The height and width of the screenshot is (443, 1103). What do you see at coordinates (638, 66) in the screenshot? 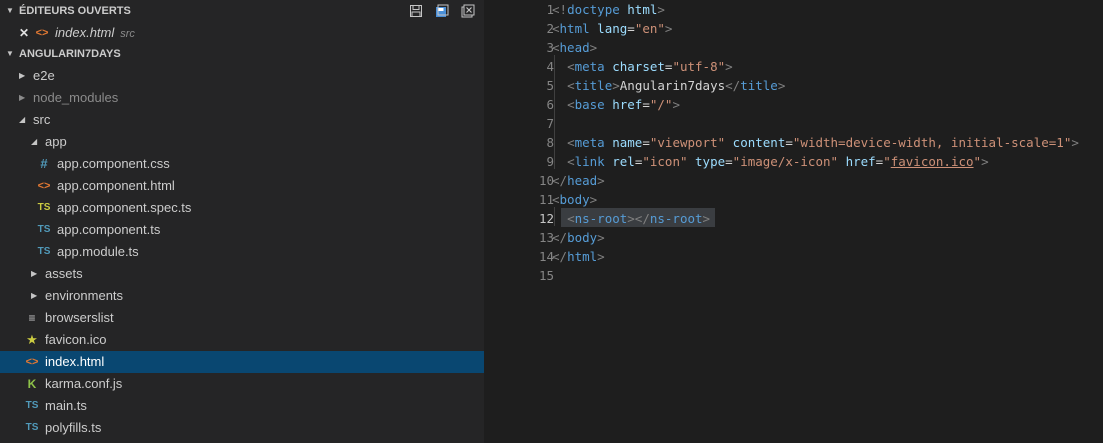
I see `code-token: charset` at bounding box center [638, 66].